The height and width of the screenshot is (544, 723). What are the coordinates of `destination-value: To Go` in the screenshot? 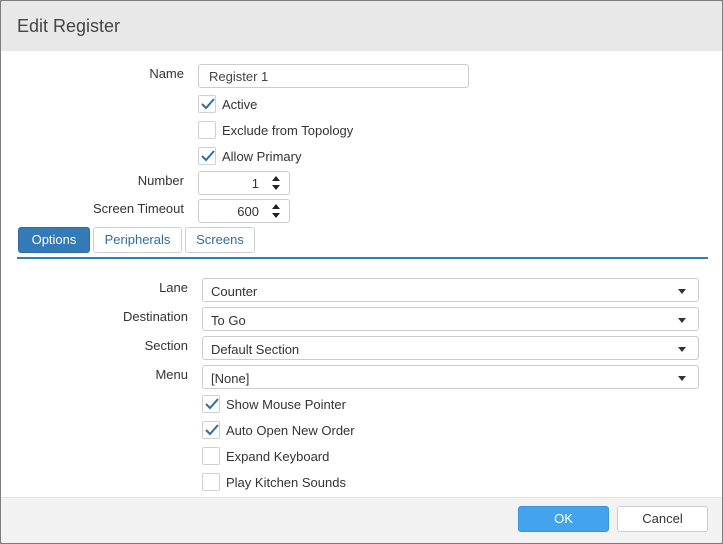 It's located at (228, 320).